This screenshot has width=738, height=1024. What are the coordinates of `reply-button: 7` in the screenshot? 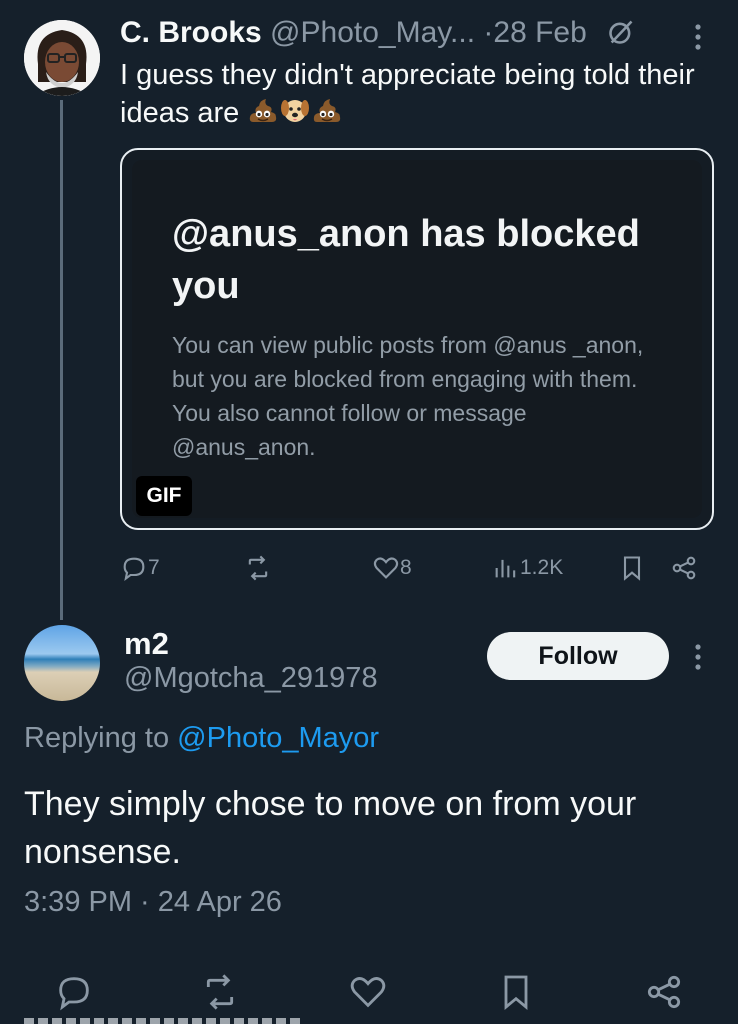 It's located at (140, 568).